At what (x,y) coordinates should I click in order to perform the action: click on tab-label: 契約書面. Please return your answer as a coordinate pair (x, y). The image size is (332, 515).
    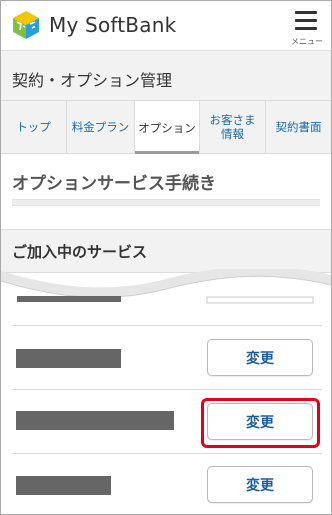
    Looking at the image, I should click on (298, 127).